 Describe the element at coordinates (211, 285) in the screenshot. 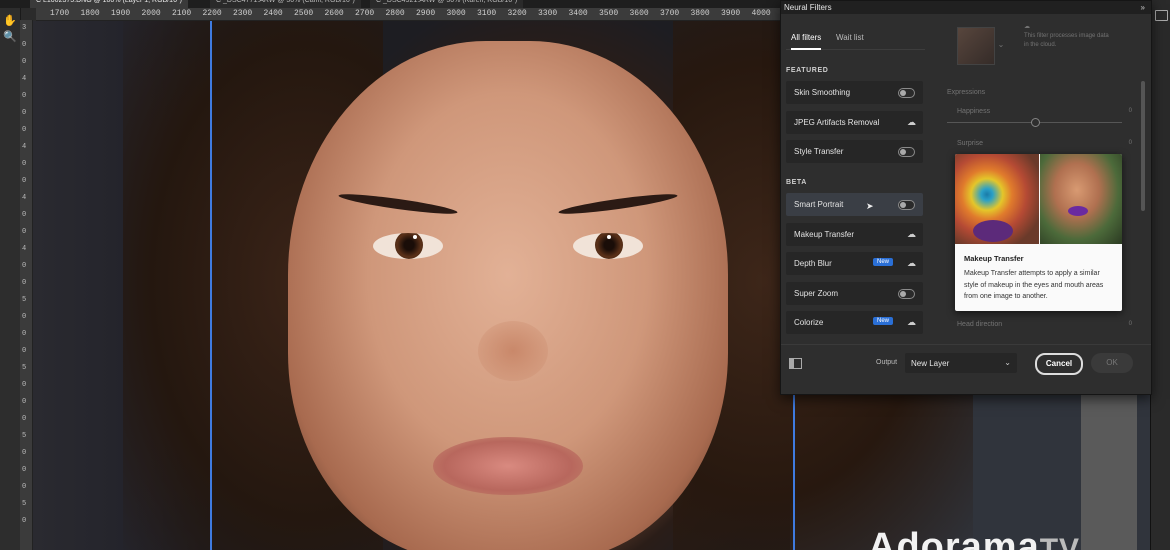

I see `guide-line-left` at that location.